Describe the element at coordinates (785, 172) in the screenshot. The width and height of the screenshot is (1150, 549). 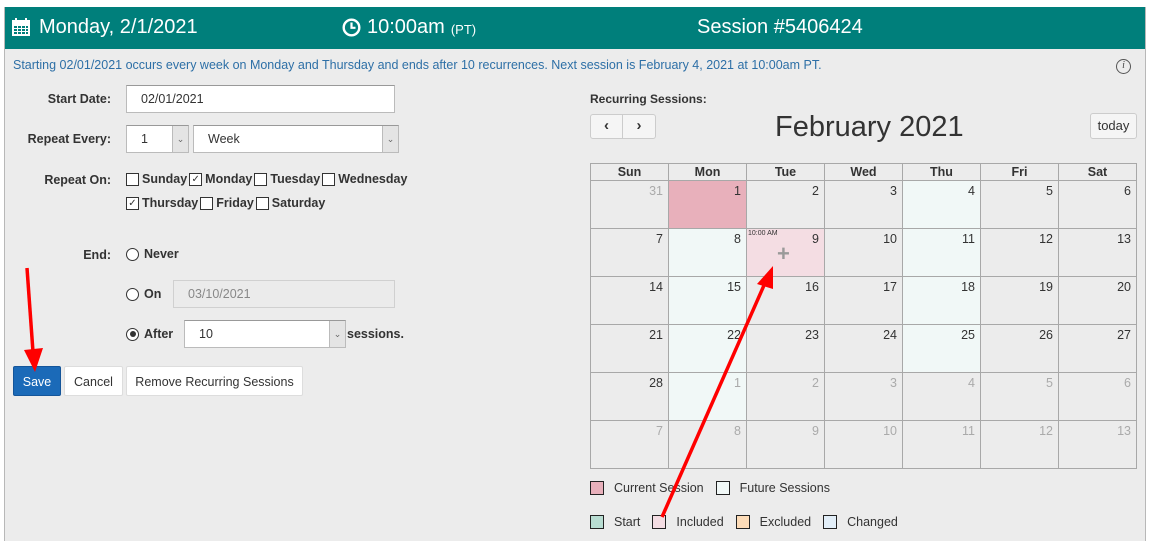
I see `weekday-header: Tue` at that location.